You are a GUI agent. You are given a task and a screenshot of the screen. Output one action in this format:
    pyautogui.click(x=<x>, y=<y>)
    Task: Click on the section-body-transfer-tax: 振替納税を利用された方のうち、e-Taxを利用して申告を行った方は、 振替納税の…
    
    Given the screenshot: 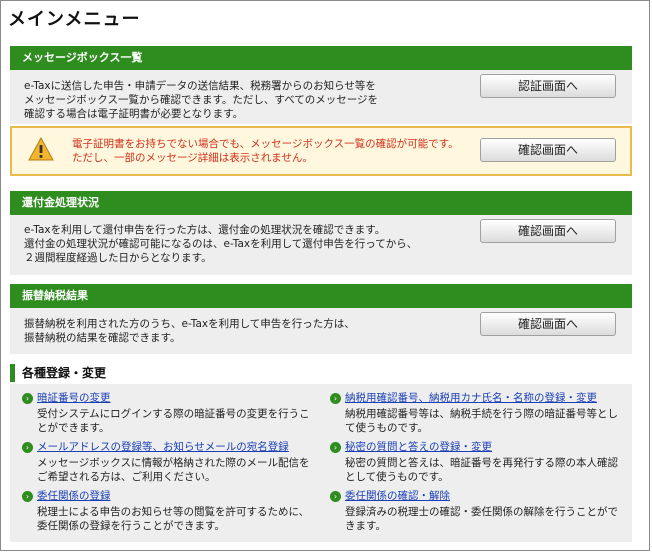 What is the action you would take?
    pyautogui.click(x=321, y=331)
    